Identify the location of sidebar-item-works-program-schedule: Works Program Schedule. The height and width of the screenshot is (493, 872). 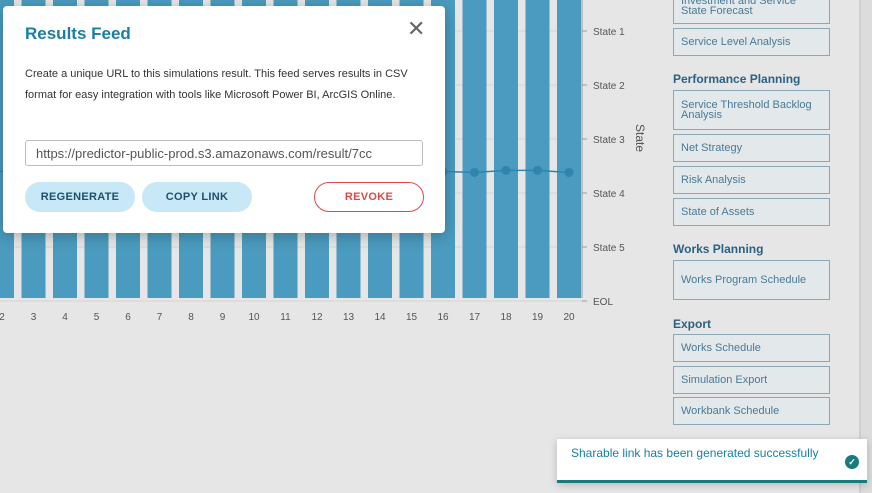
(751, 280).